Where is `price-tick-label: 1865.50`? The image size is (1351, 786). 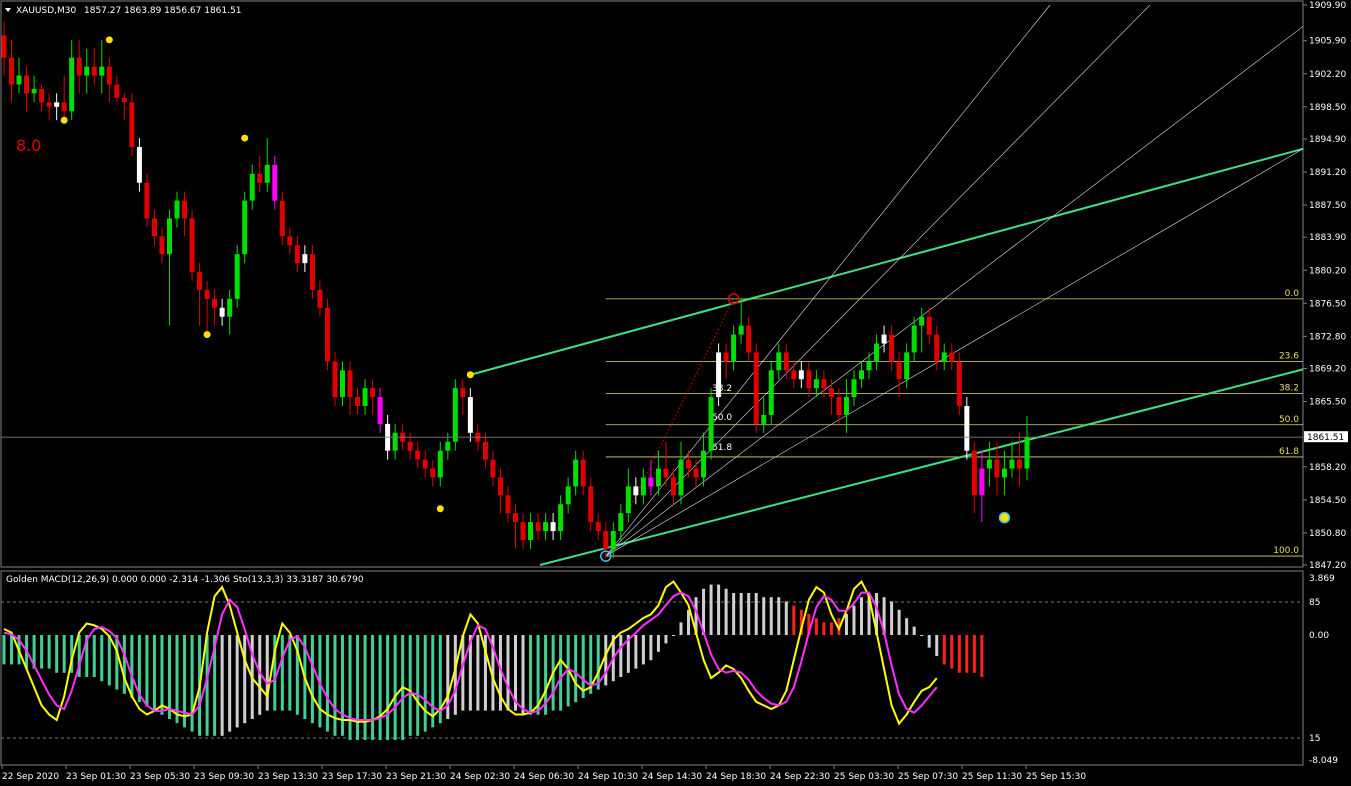
price-tick-label: 1865.50 is located at coordinates (1327, 403).